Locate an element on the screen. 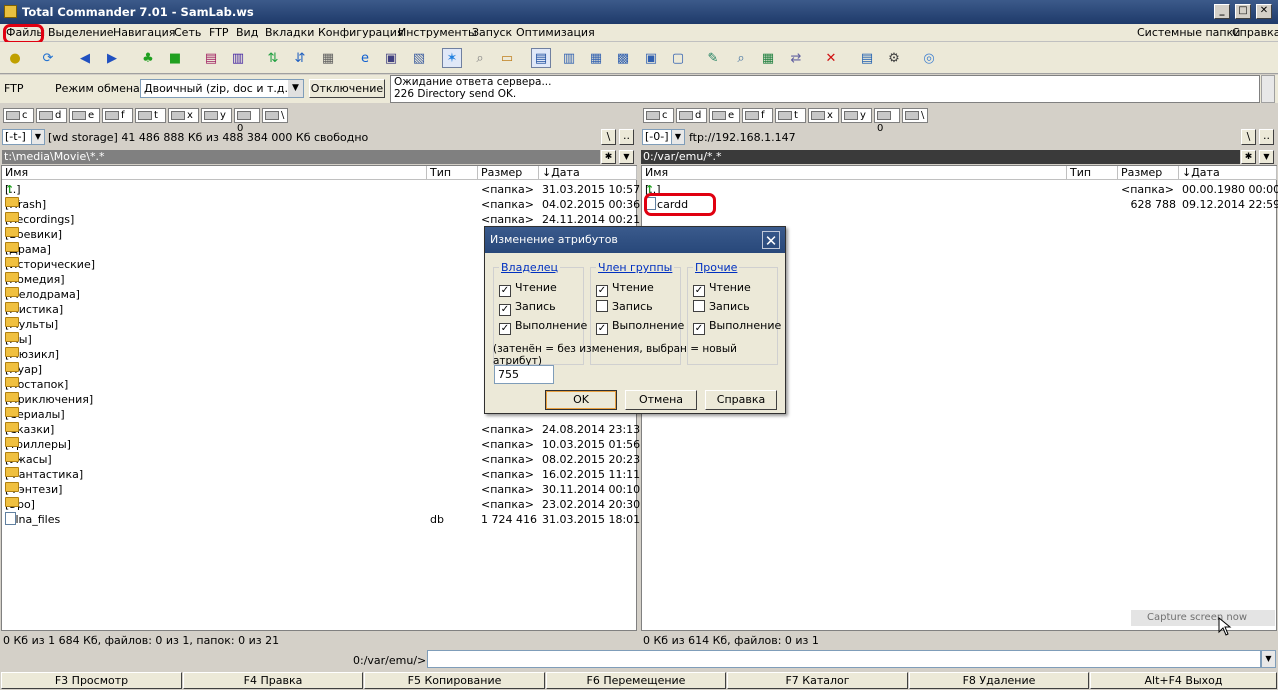  right-star-button: ✱ is located at coordinates (1248, 157).